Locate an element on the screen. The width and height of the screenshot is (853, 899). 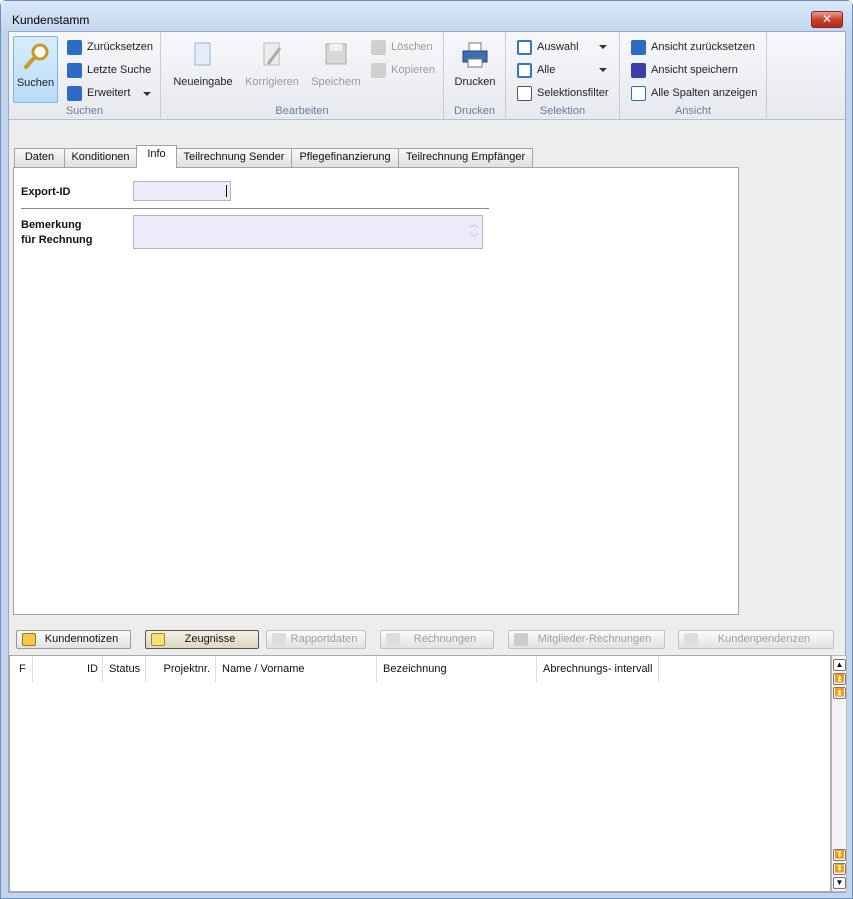
search-button-label: Suchen is located at coordinates (35, 83).